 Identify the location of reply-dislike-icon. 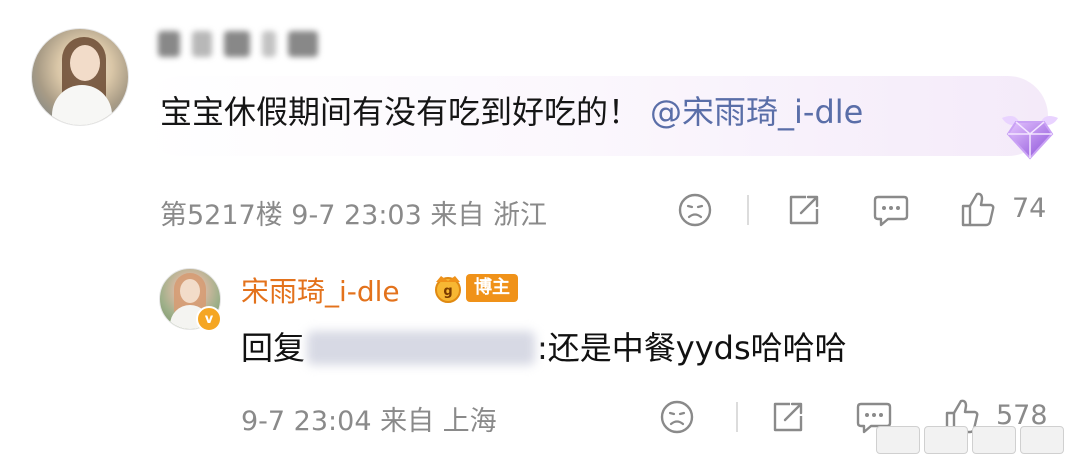
(677, 417).